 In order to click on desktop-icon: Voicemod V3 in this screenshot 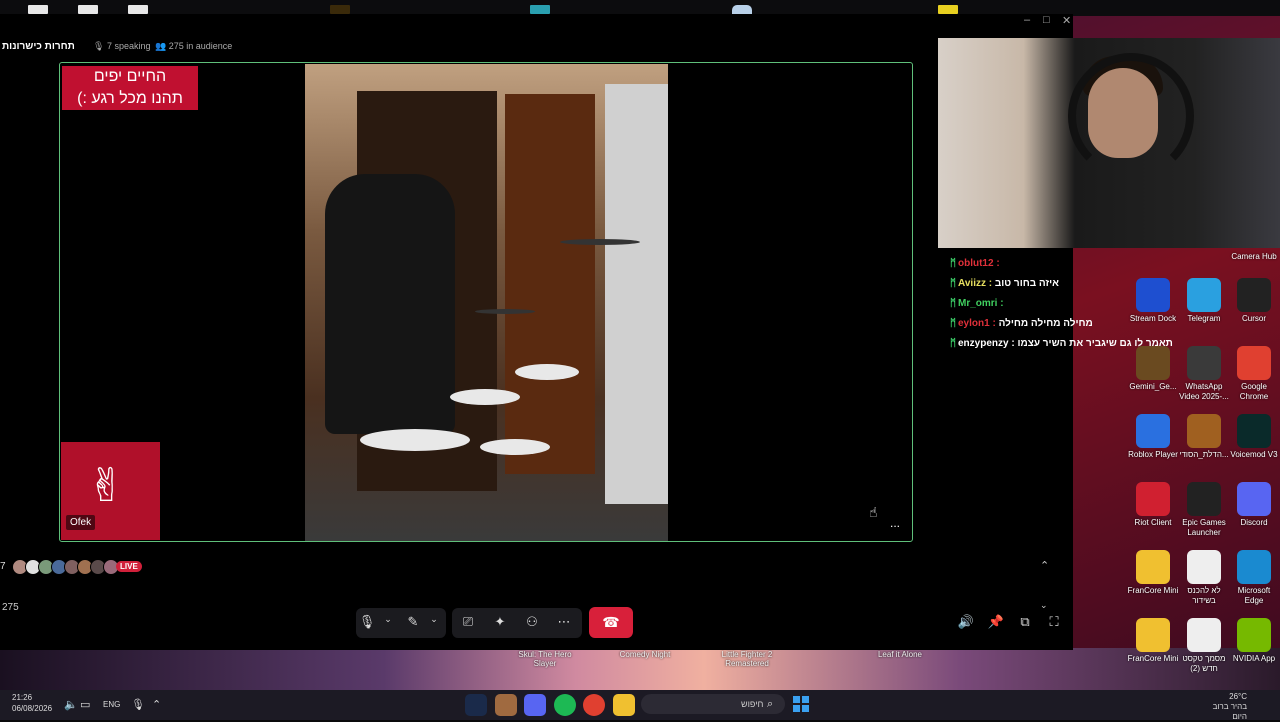, I will do `click(1254, 437)`.